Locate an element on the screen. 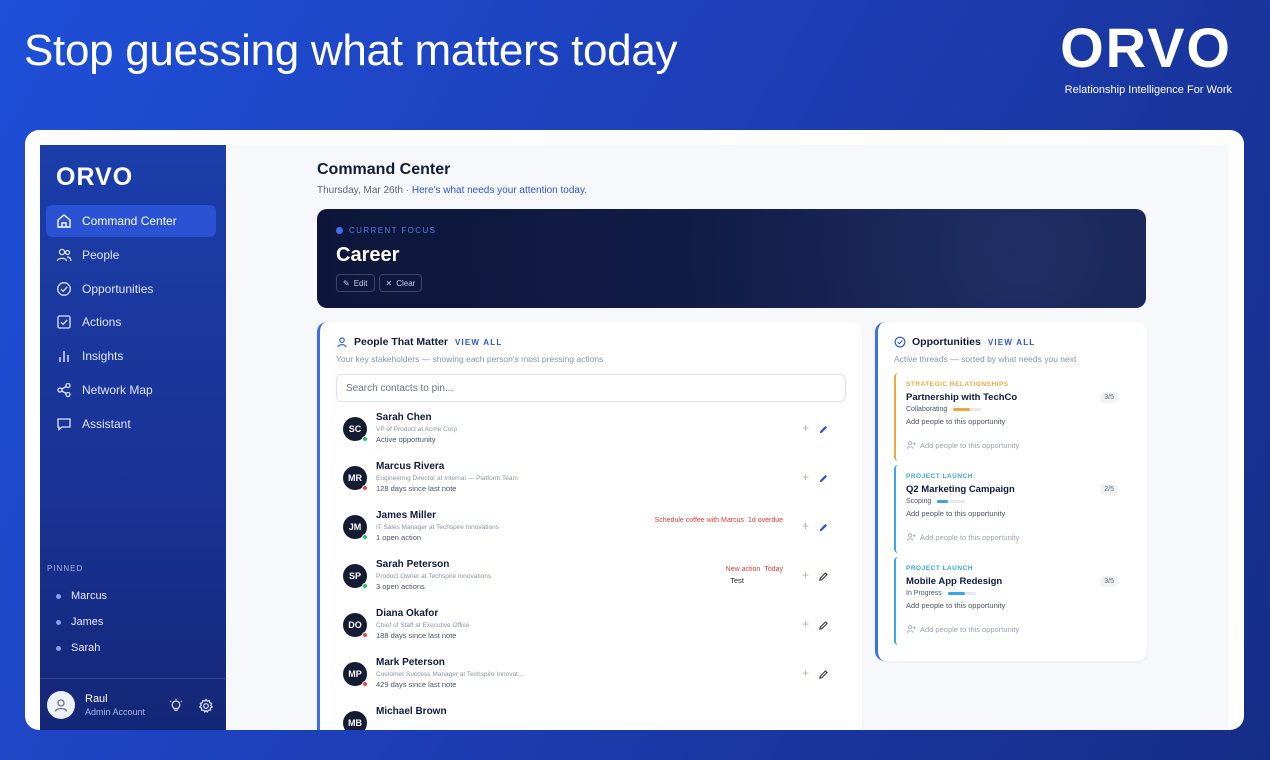 This screenshot has width=1270, height=760. opportunity-name: Q2 Marketing Campaign is located at coordinates (960, 489).